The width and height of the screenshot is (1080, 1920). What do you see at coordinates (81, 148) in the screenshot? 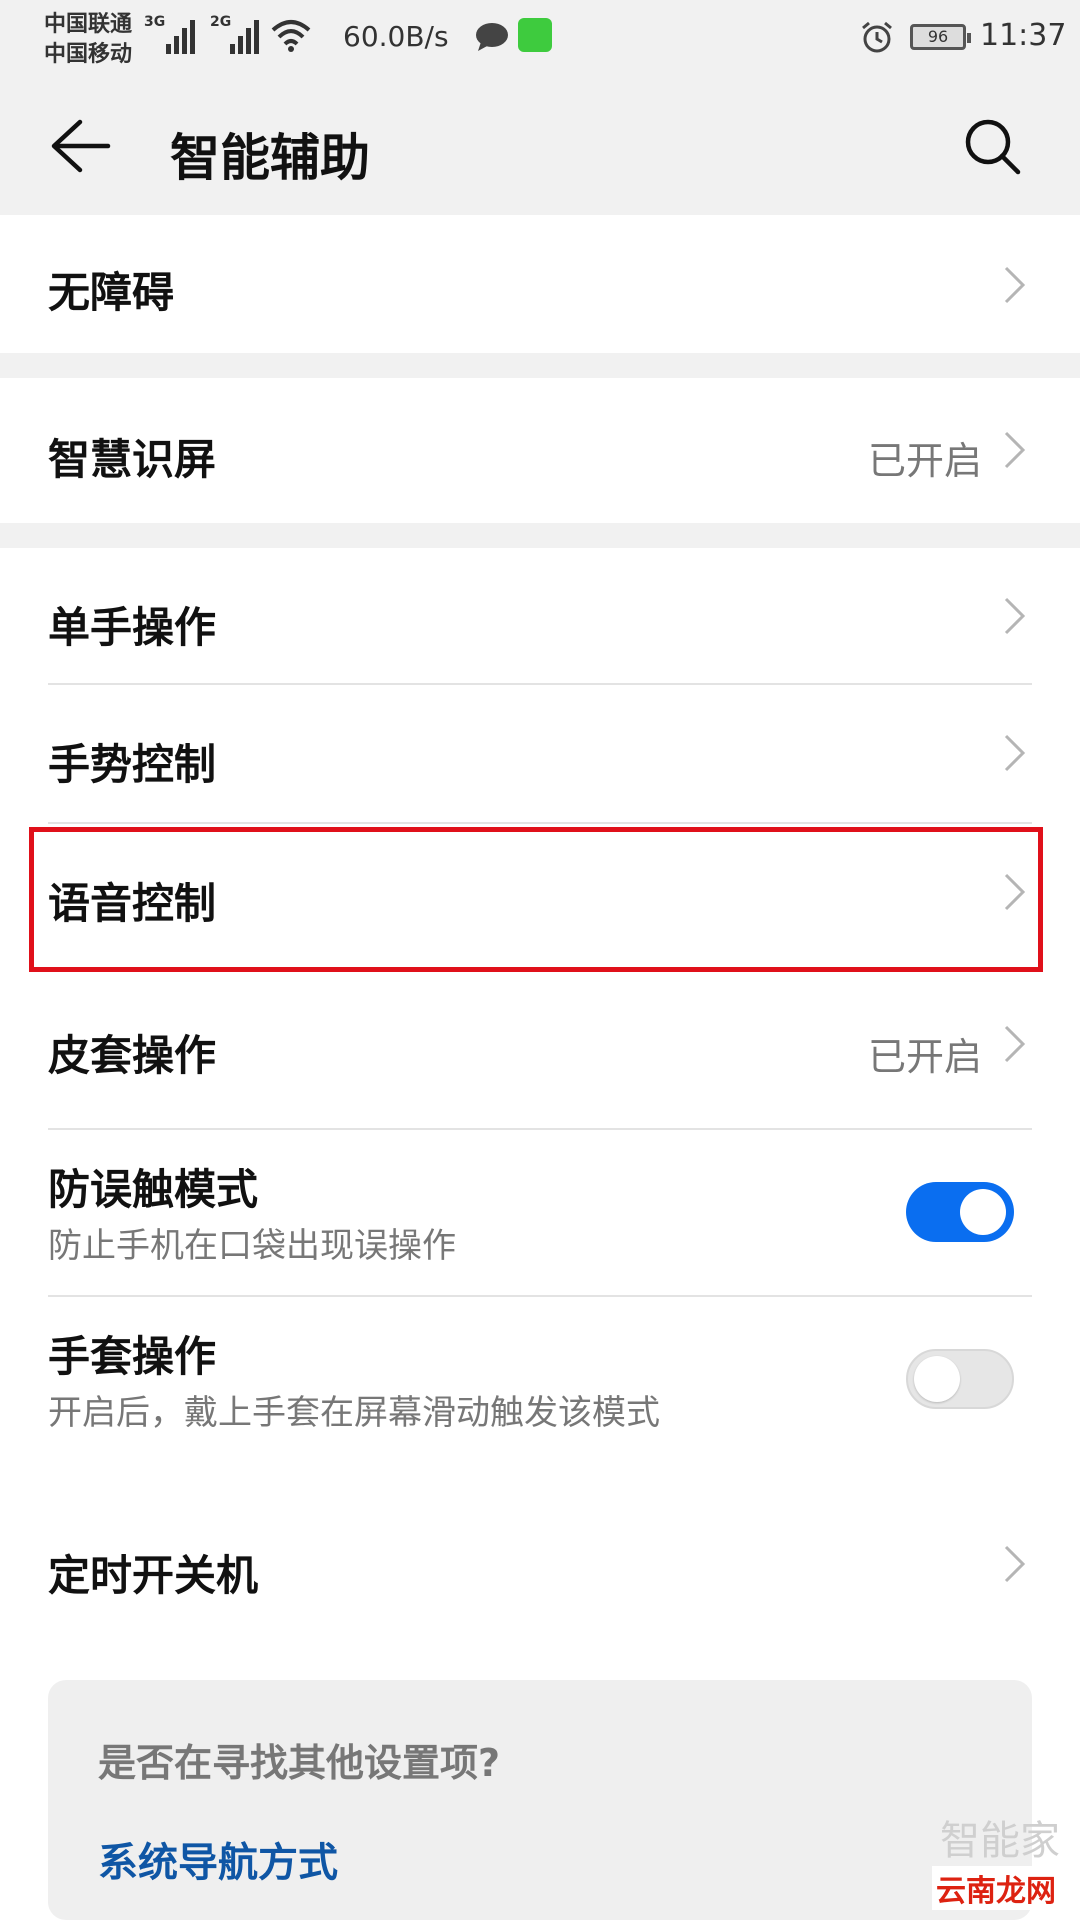
I see `back-arrow-icon` at bounding box center [81, 148].